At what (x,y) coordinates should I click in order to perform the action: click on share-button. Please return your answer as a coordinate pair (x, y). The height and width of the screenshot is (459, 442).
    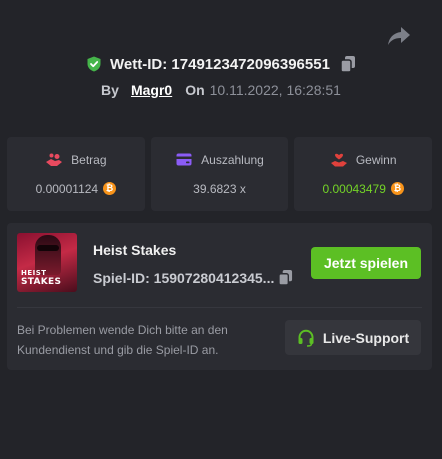
    Looking at the image, I should click on (399, 36).